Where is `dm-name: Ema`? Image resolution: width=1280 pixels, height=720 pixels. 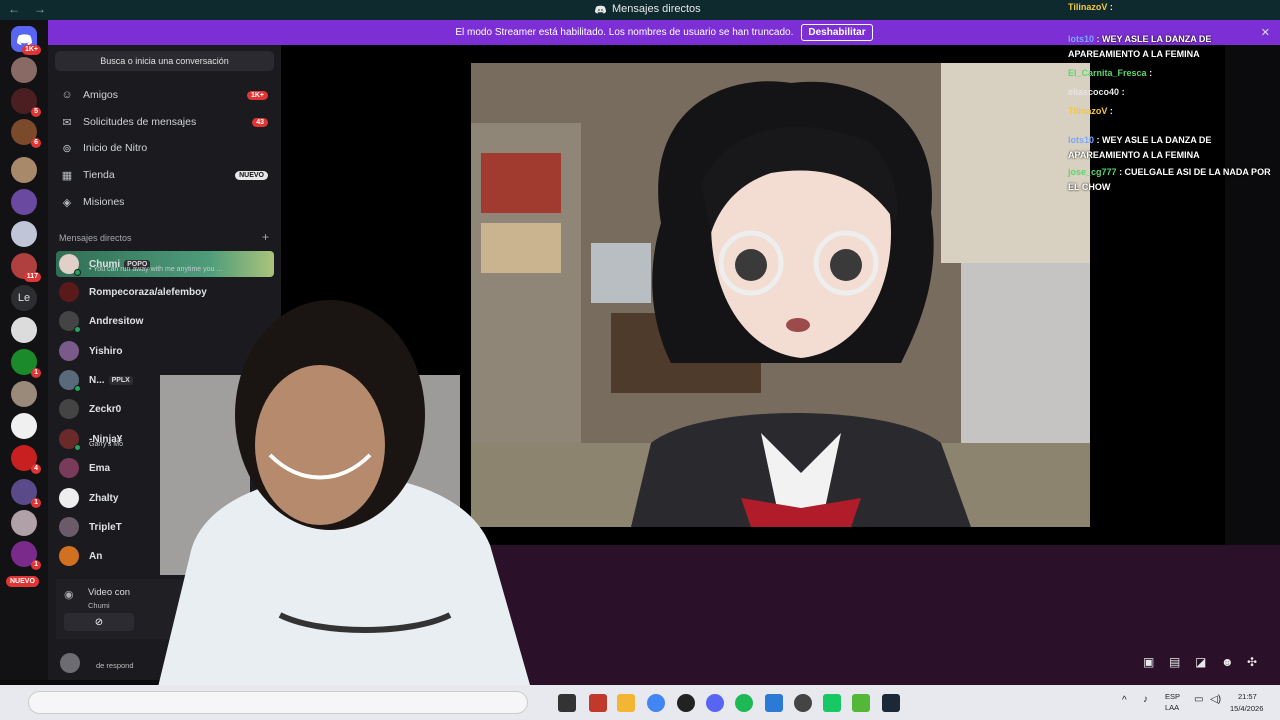 dm-name: Ema is located at coordinates (100, 468).